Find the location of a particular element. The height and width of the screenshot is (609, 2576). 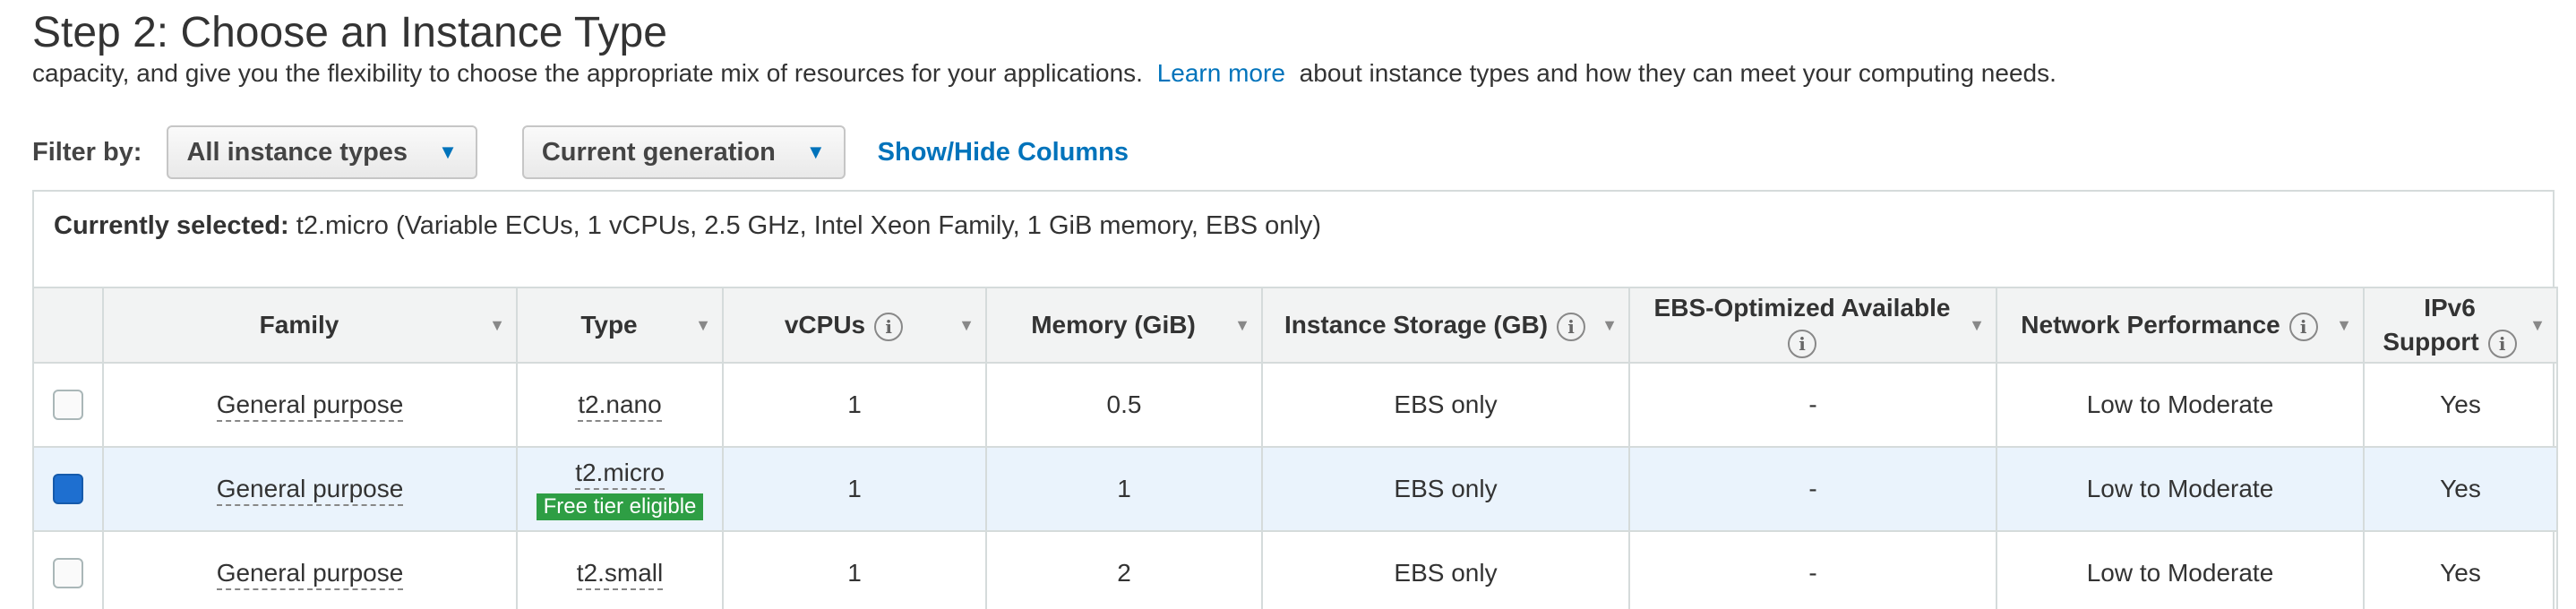

instance-types-dropdown: All instance types ▼ is located at coordinates (322, 152).